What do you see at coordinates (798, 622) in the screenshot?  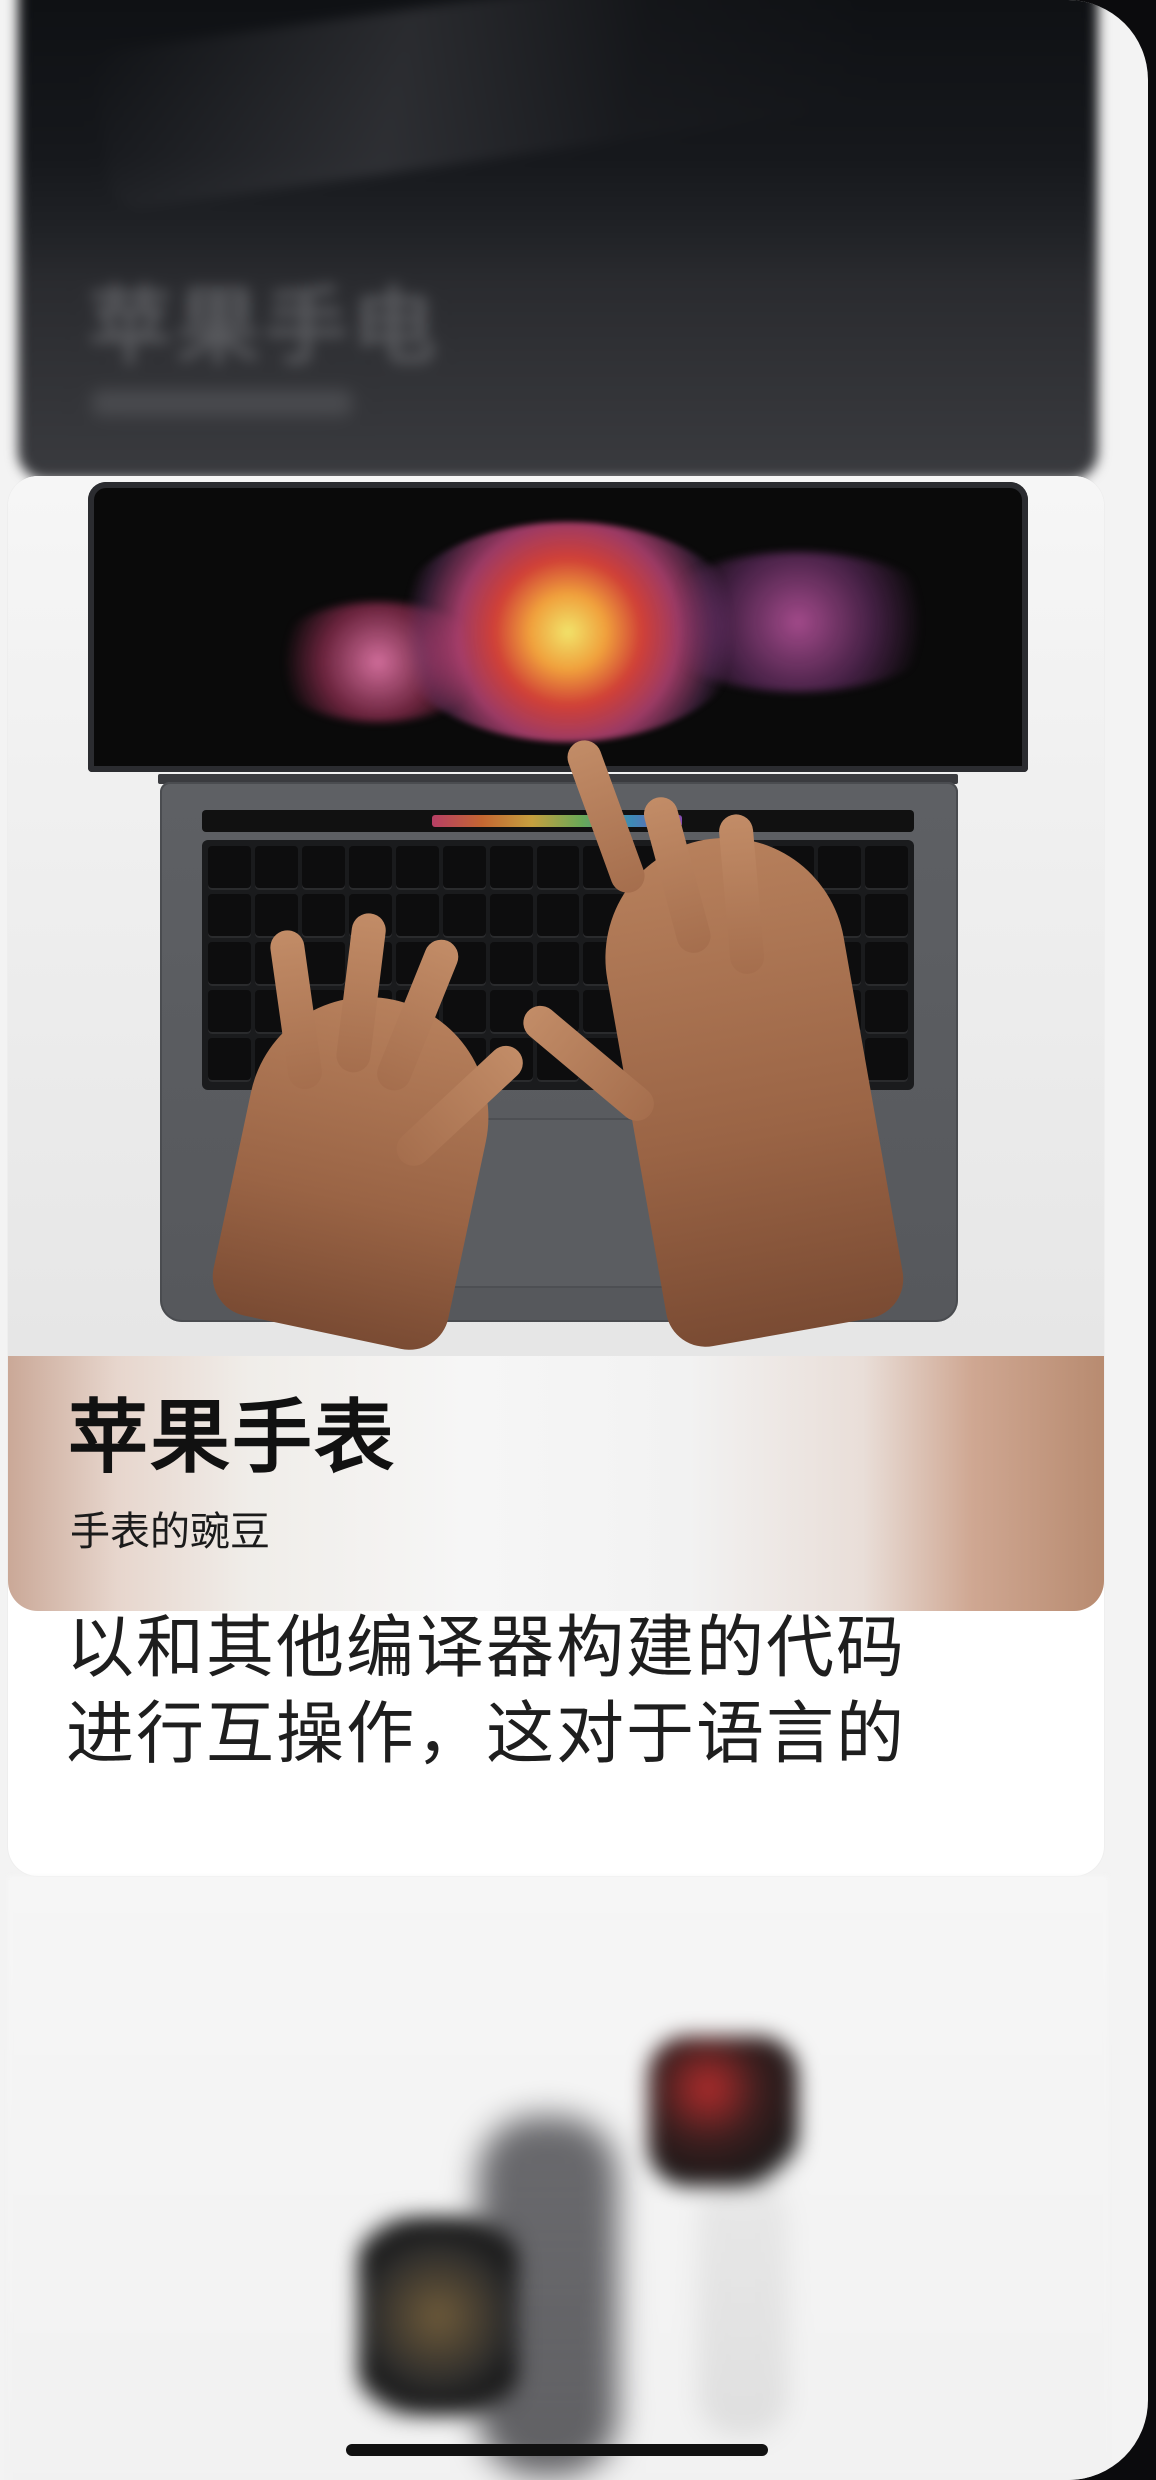 I see `color-burst` at bounding box center [798, 622].